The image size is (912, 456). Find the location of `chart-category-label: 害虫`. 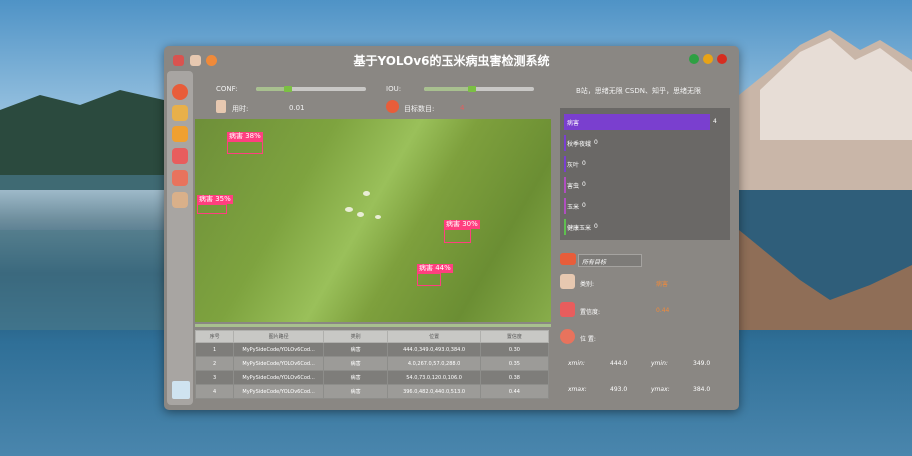

chart-category-label: 害虫 is located at coordinates (573, 186).